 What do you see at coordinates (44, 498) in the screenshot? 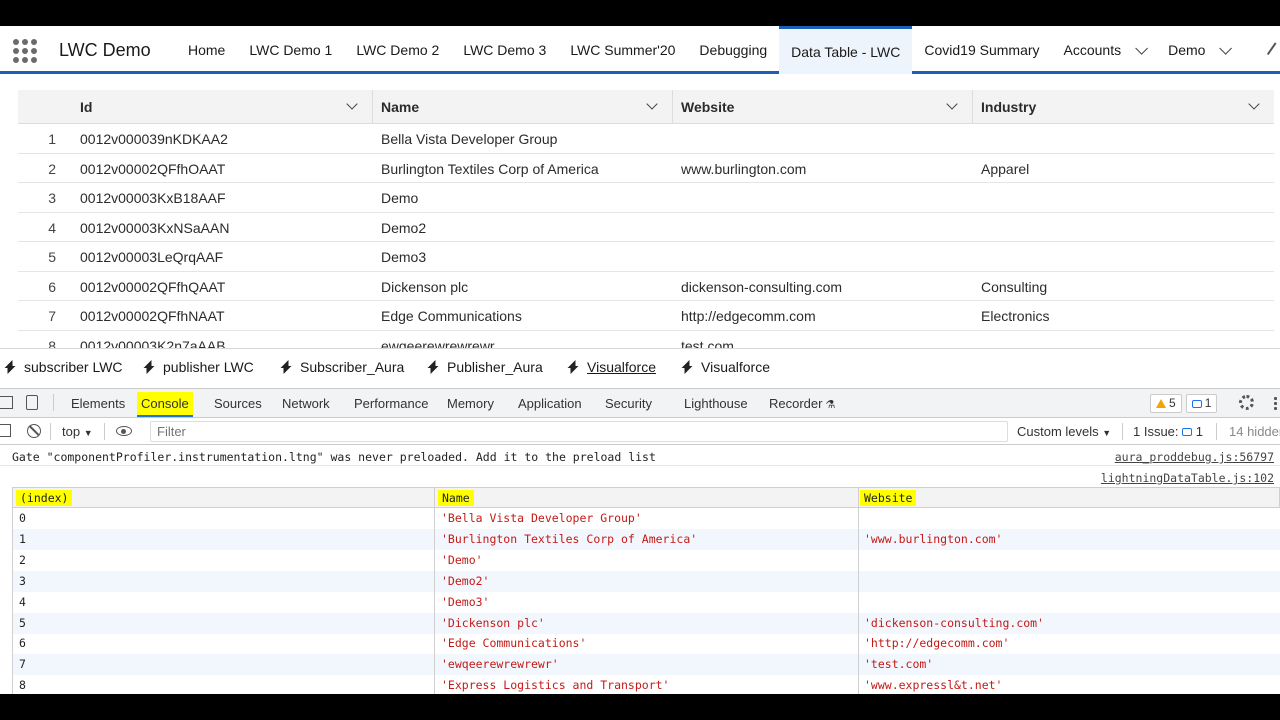
I see `console-table-header-index: (index)` at bounding box center [44, 498].